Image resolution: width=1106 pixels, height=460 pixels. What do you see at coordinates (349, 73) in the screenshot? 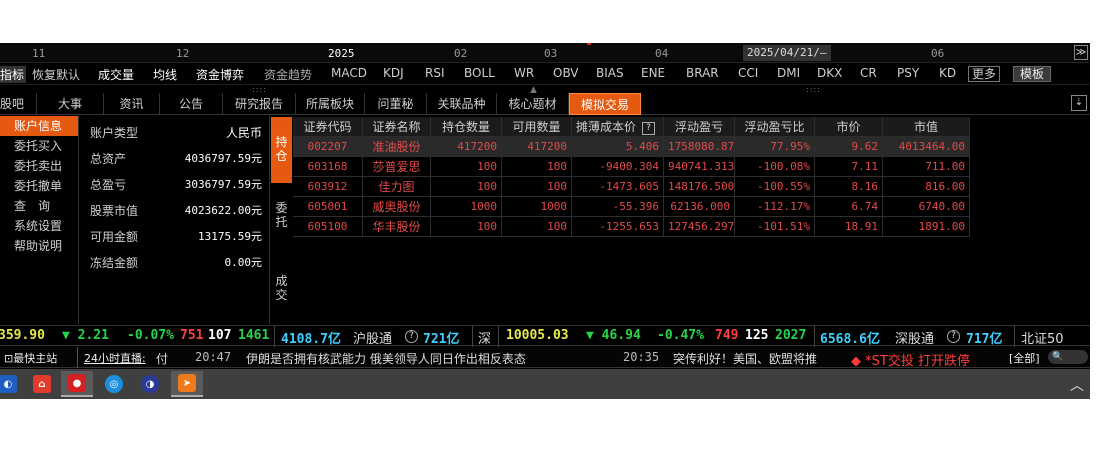
I see `indicator-tab: MACD` at bounding box center [349, 73].